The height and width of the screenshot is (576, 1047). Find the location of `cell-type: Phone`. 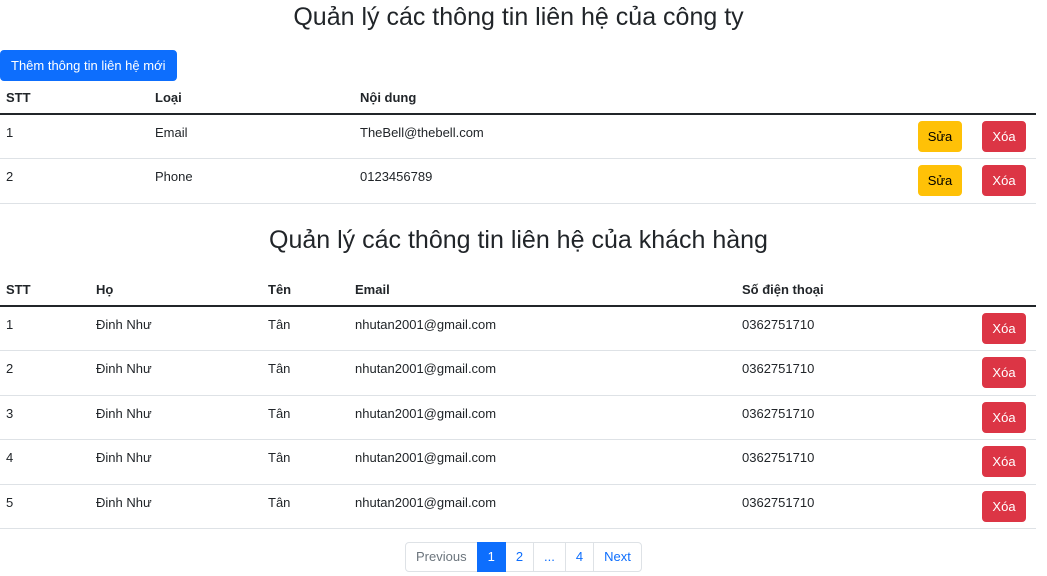

cell-type: Phone is located at coordinates (251, 181).